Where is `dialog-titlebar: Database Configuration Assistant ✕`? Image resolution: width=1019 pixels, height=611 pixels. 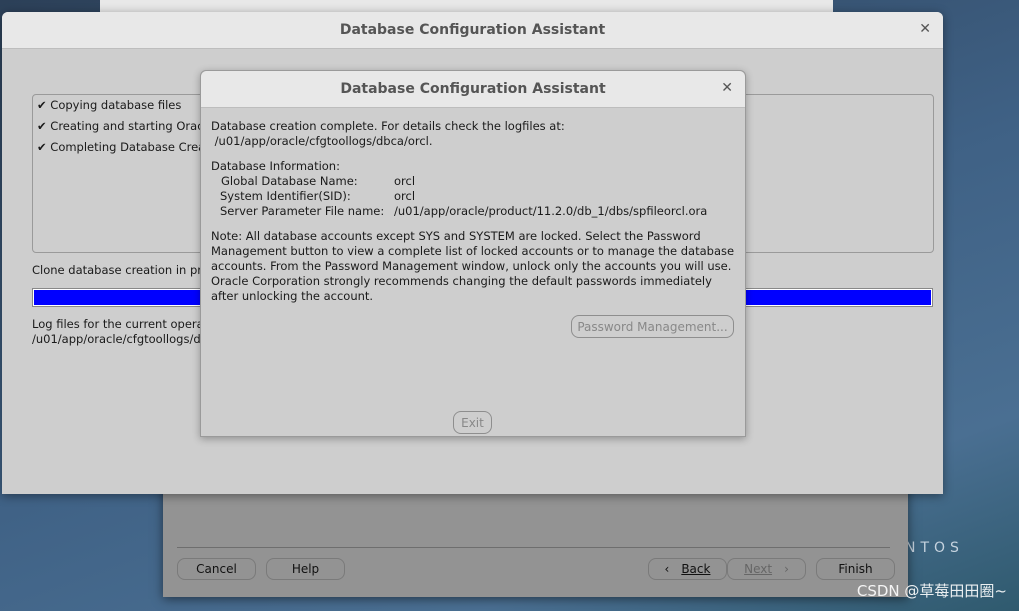
dialog-titlebar: Database Configuration Assistant ✕ is located at coordinates (473, 89).